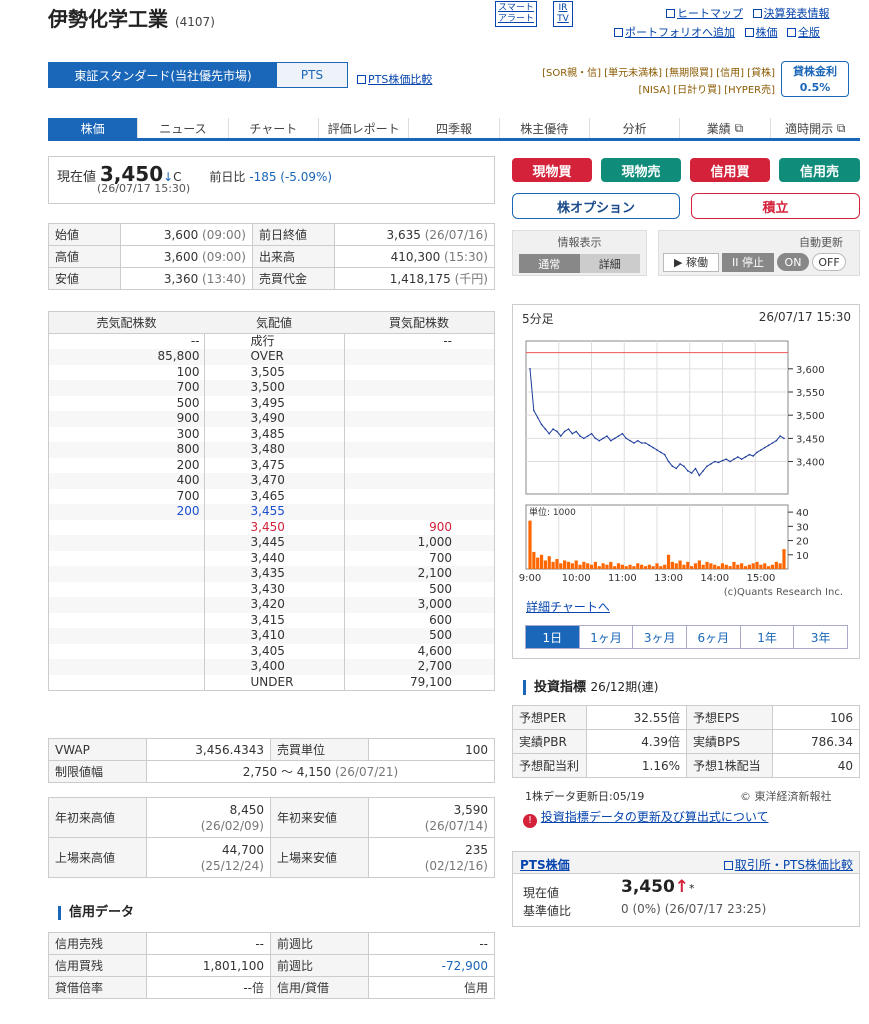 This screenshot has width=869, height=1024. I want to click on range-6m: 6ヶ月, so click(713, 637).